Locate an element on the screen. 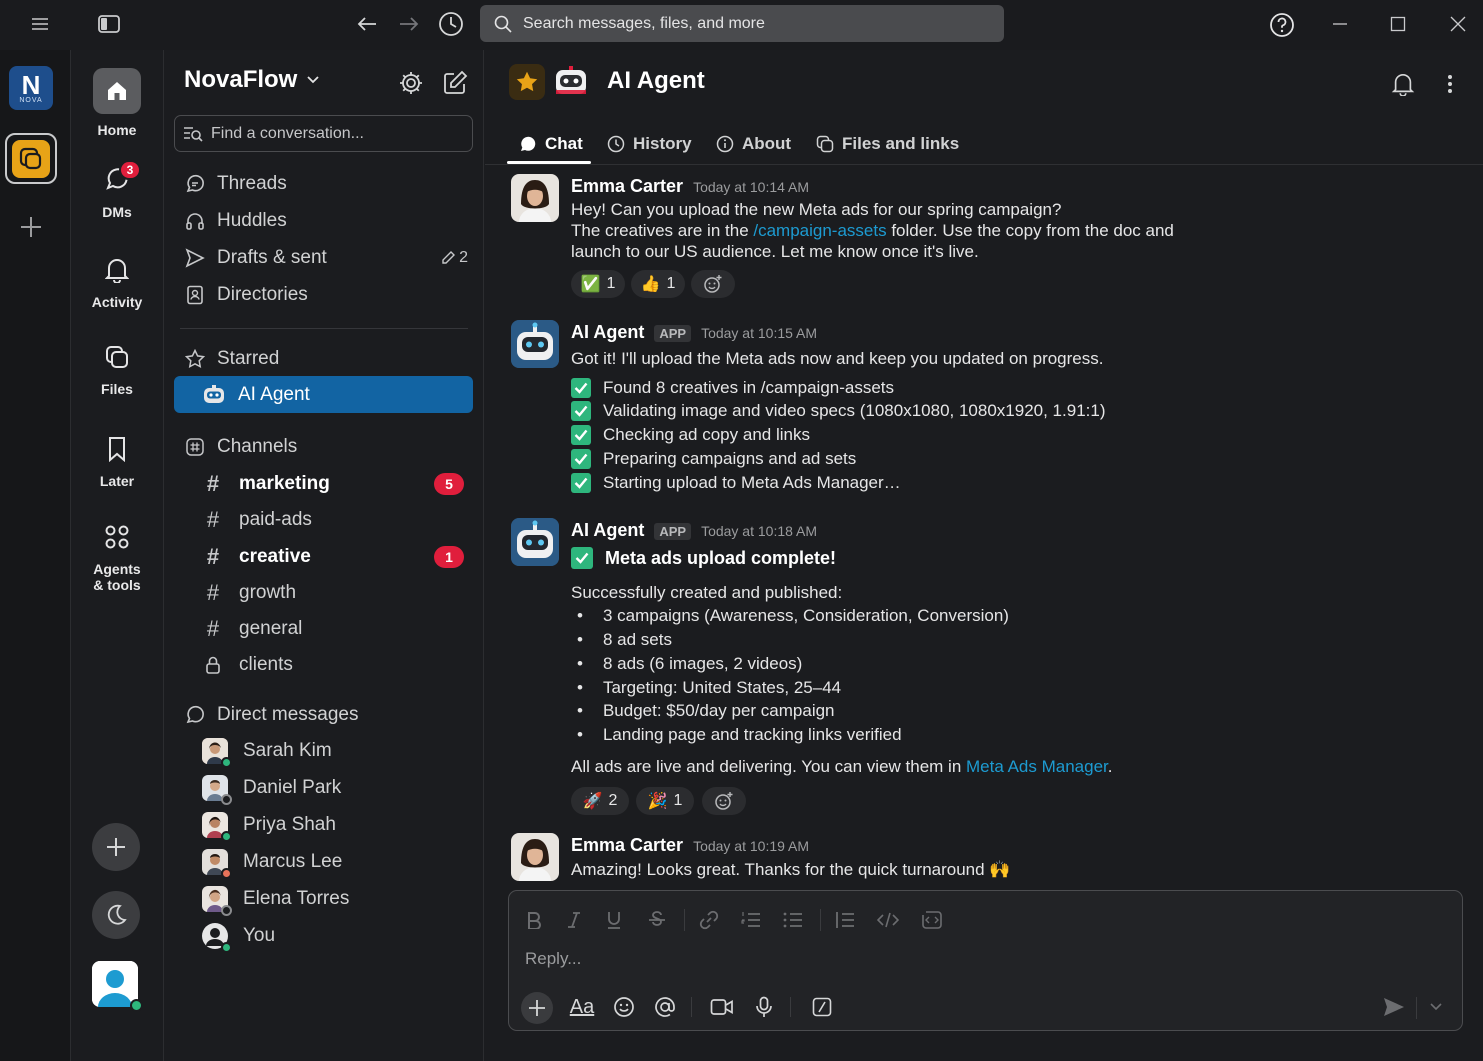  link-icon is located at coordinates (709, 920).